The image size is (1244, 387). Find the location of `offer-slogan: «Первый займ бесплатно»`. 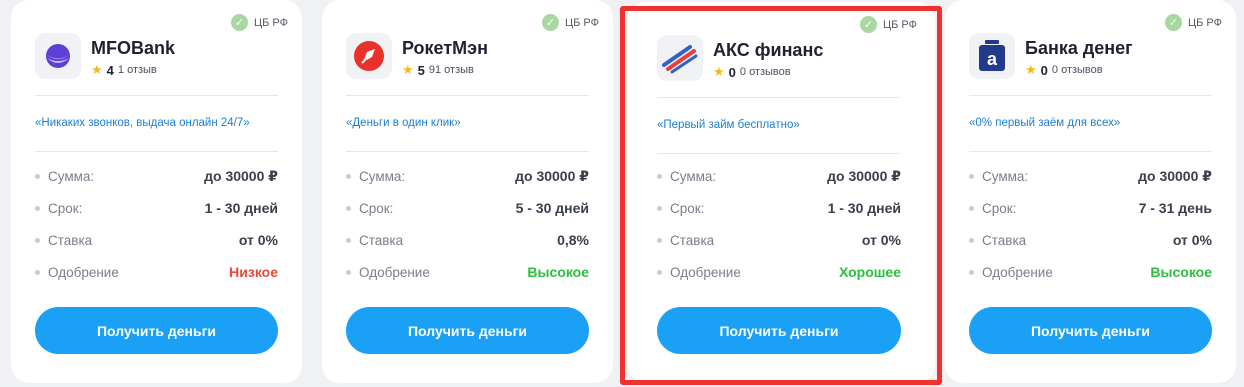

offer-slogan: «Первый займ бесплатно» is located at coordinates (728, 125).